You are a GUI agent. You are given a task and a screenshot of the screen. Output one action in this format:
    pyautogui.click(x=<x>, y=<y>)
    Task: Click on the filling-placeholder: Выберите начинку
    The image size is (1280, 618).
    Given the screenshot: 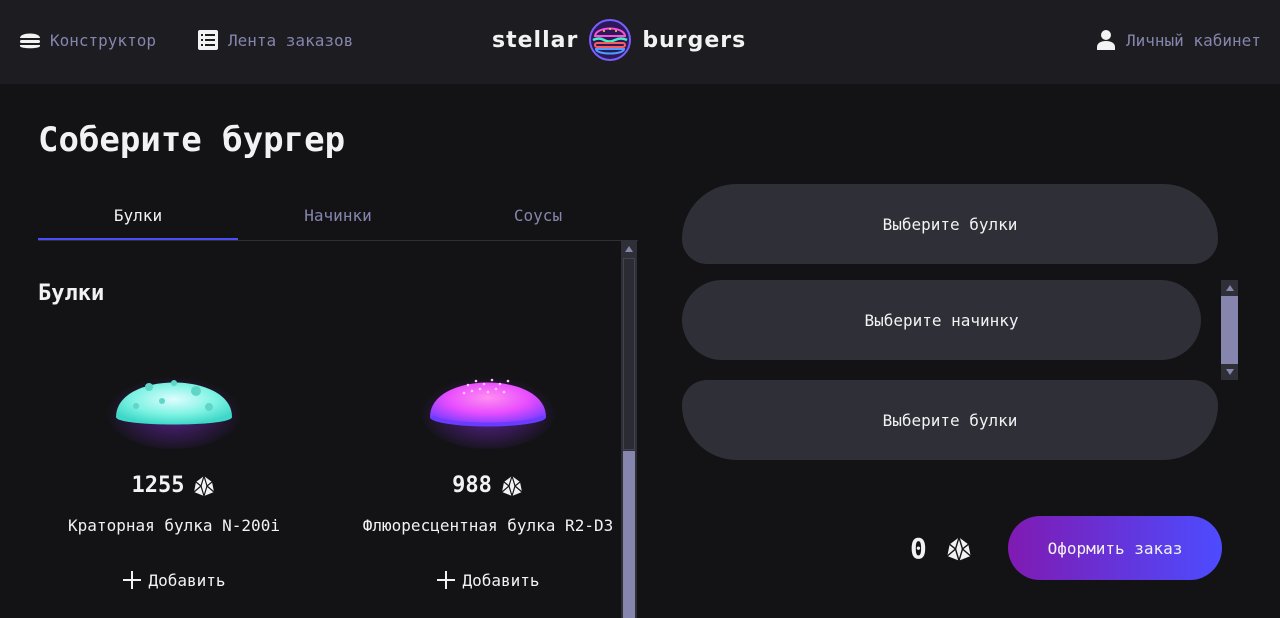 What is the action you would take?
    pyautogui.click(x=941, y=320)
    